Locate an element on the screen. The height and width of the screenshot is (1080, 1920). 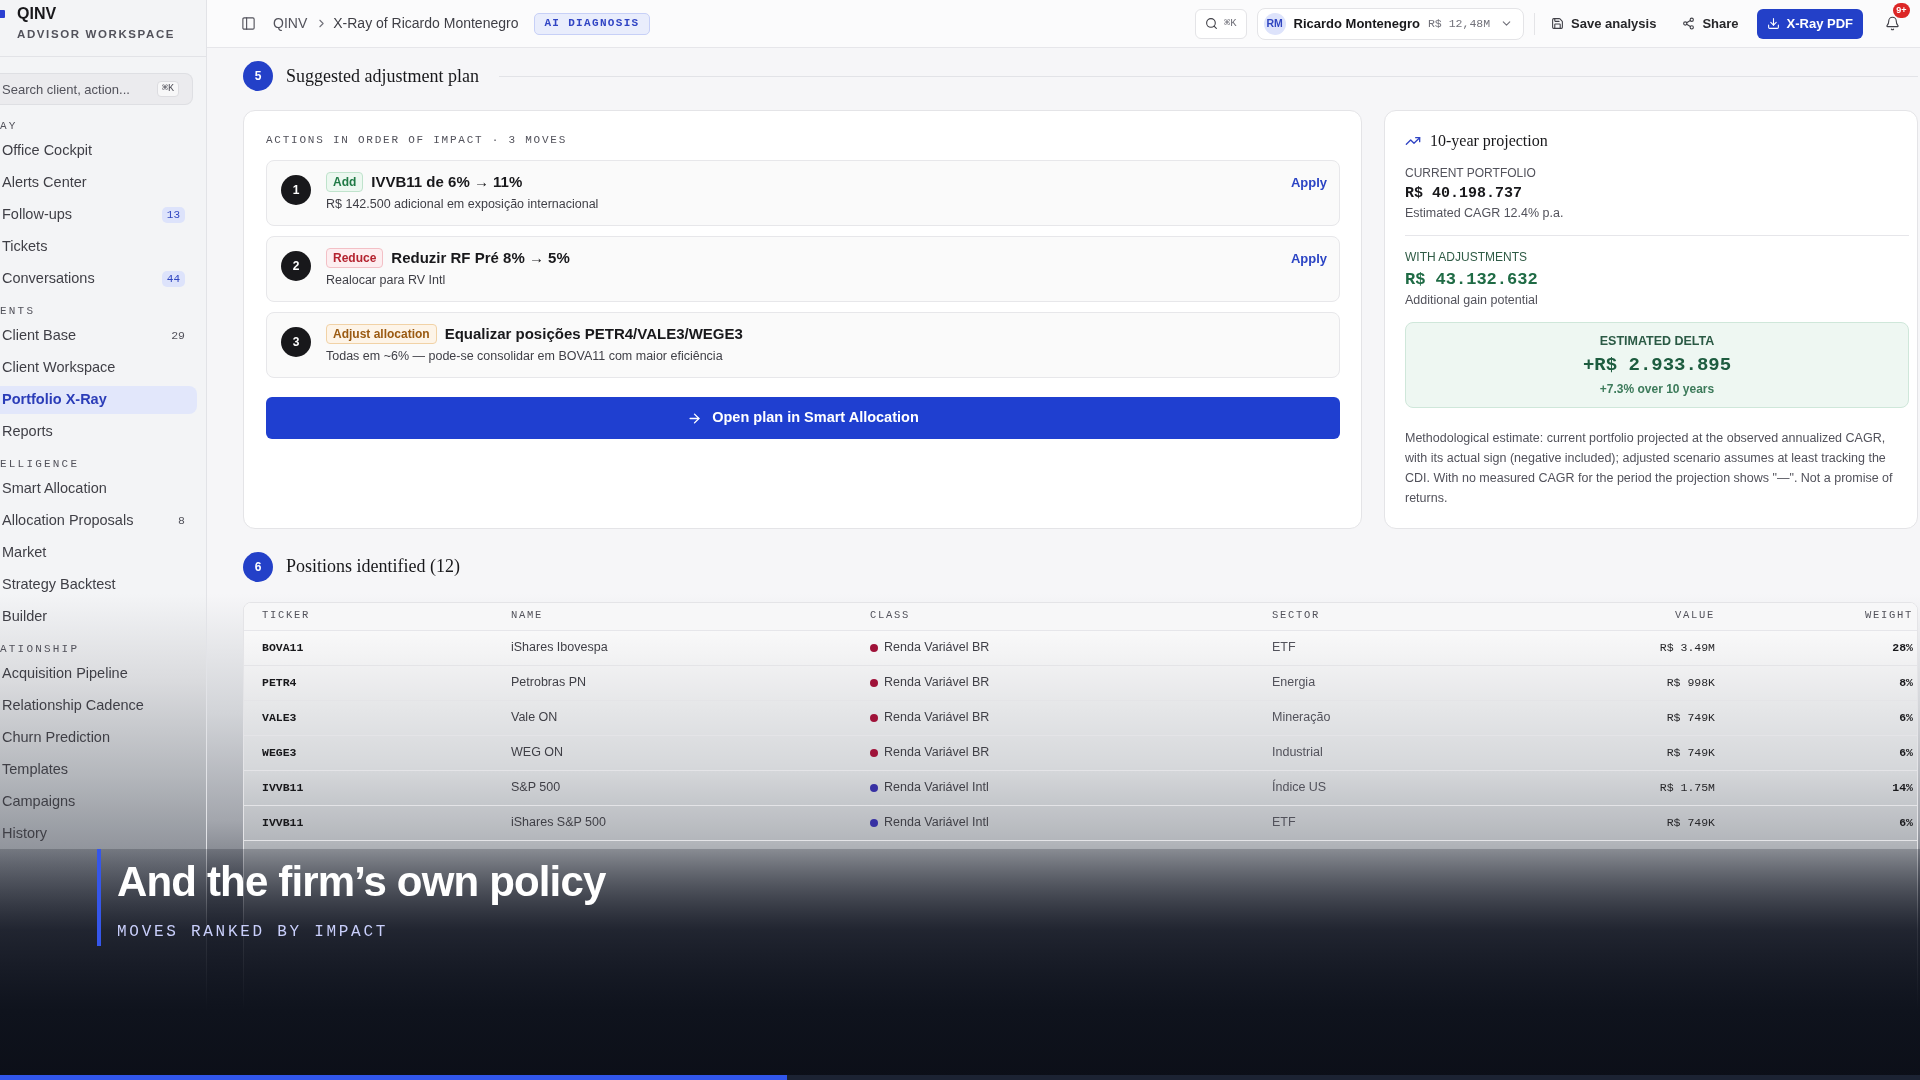
ticker-cell-text: WEGE3 is located at coordinates (279, 752).